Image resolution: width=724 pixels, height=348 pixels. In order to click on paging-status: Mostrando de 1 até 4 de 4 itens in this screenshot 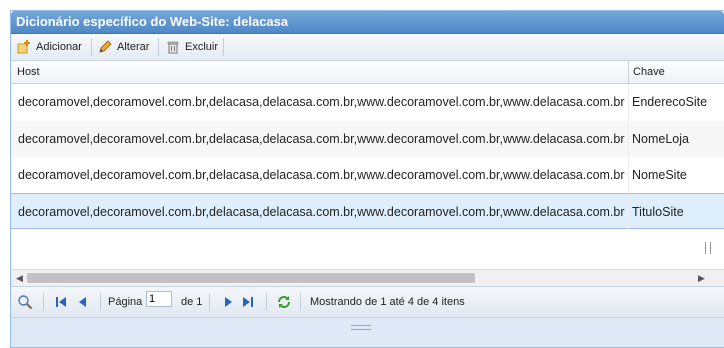, I will do `click(387, 302)`.